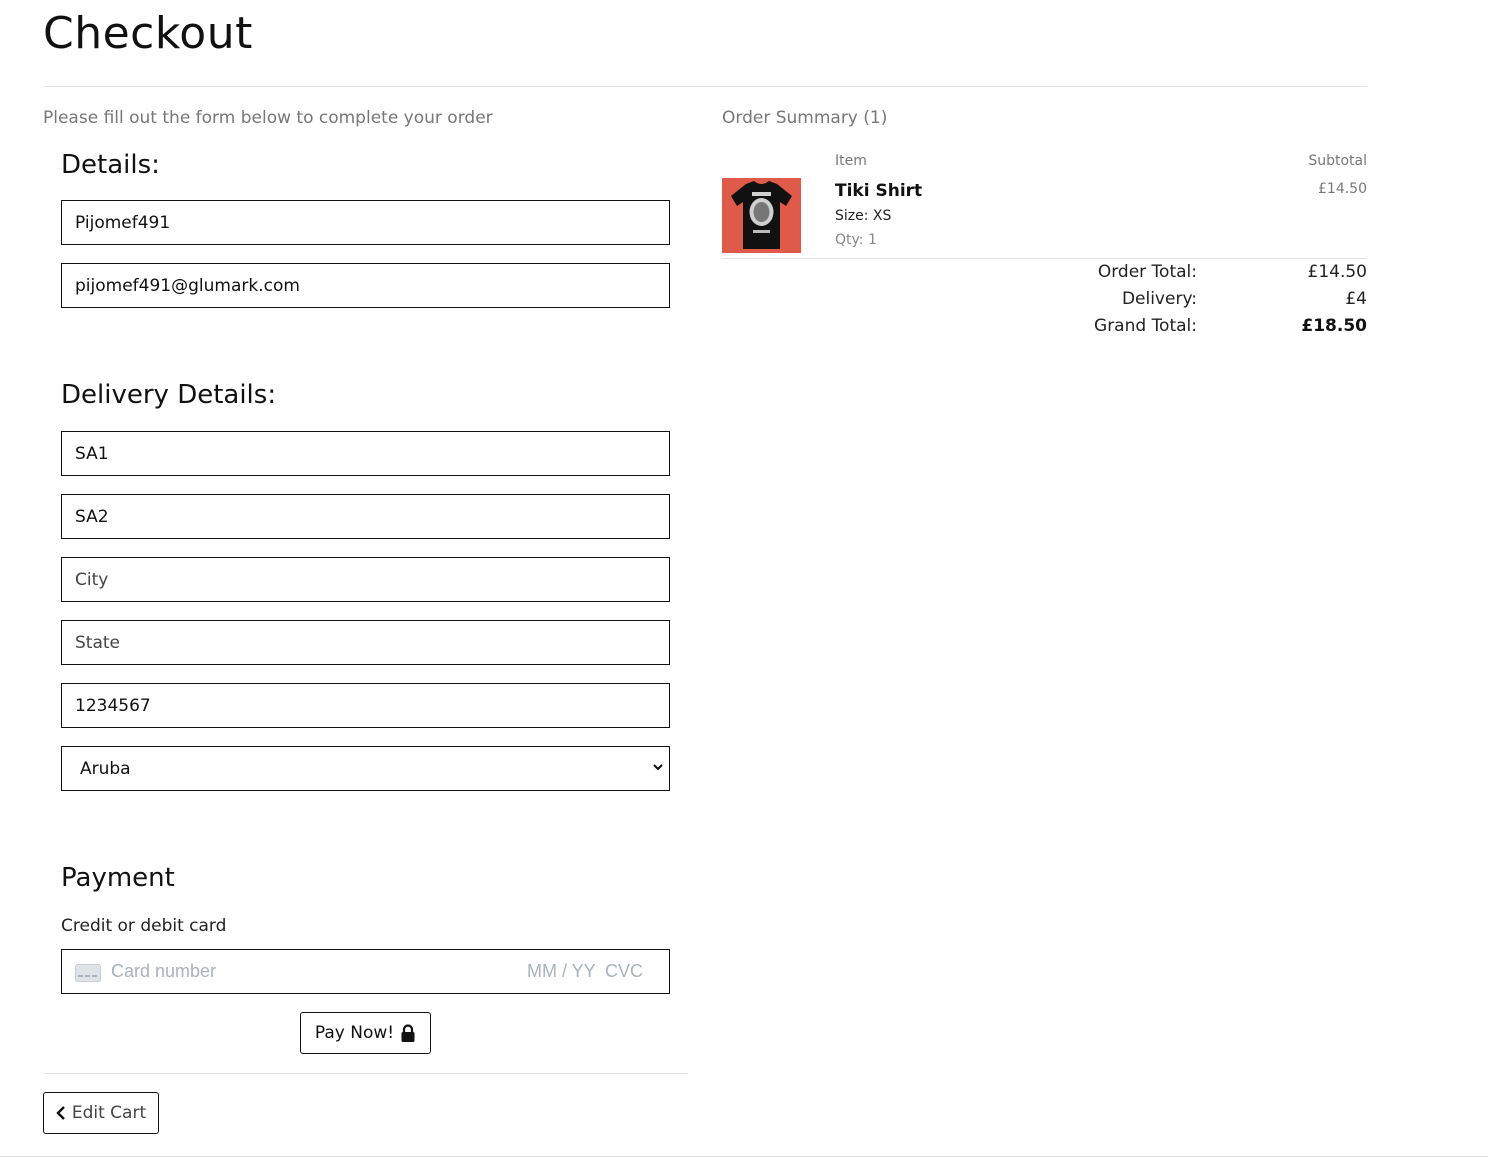 The width and height of the screenshot is (1488, 1158). I want to click on card-cvc-input: CVC, so click(624, 971).